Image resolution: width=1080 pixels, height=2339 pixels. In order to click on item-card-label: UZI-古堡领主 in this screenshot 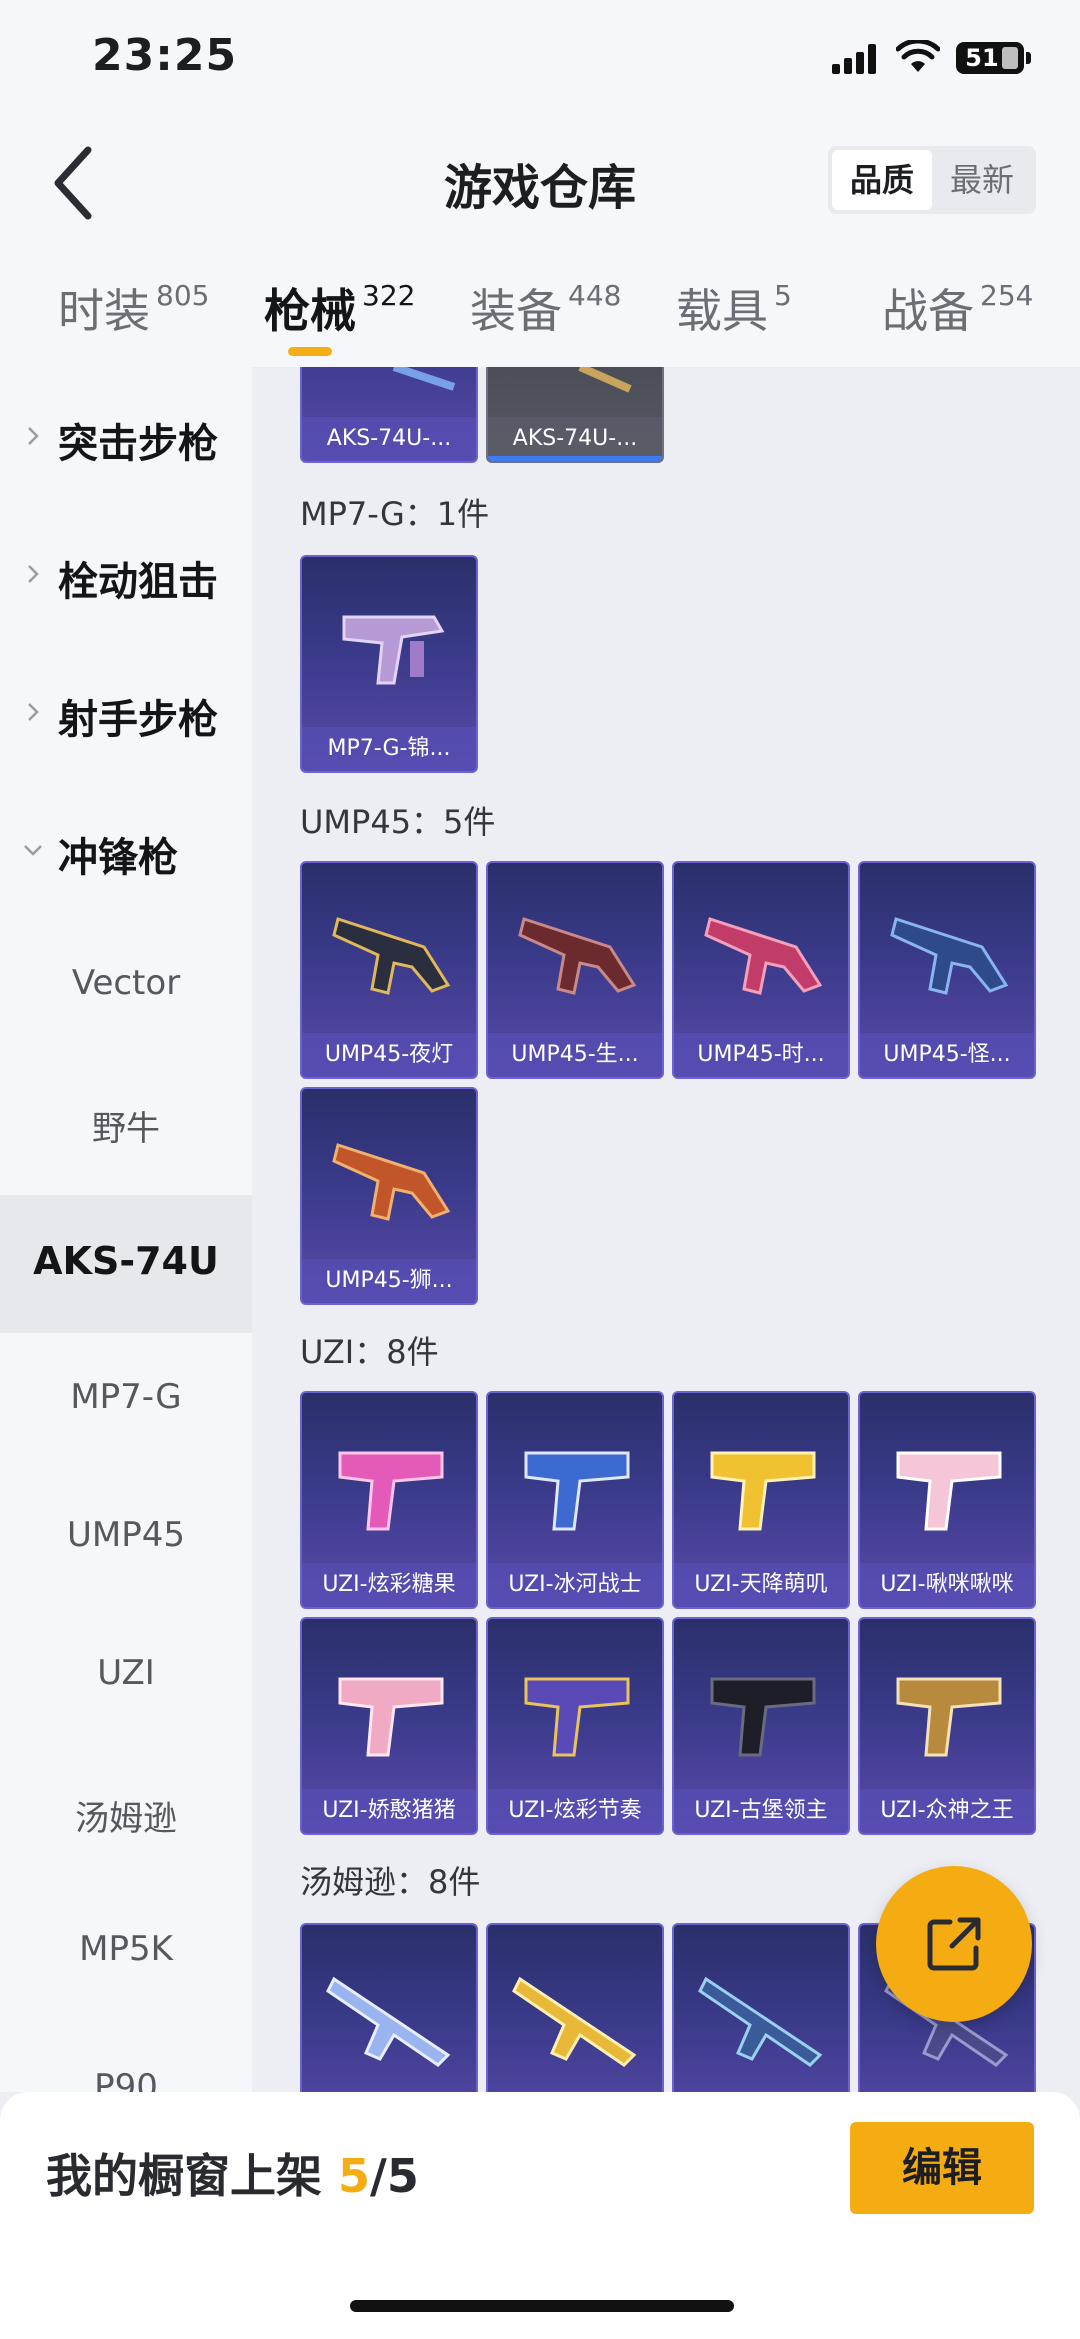, I will do `click(761, 1811)`.